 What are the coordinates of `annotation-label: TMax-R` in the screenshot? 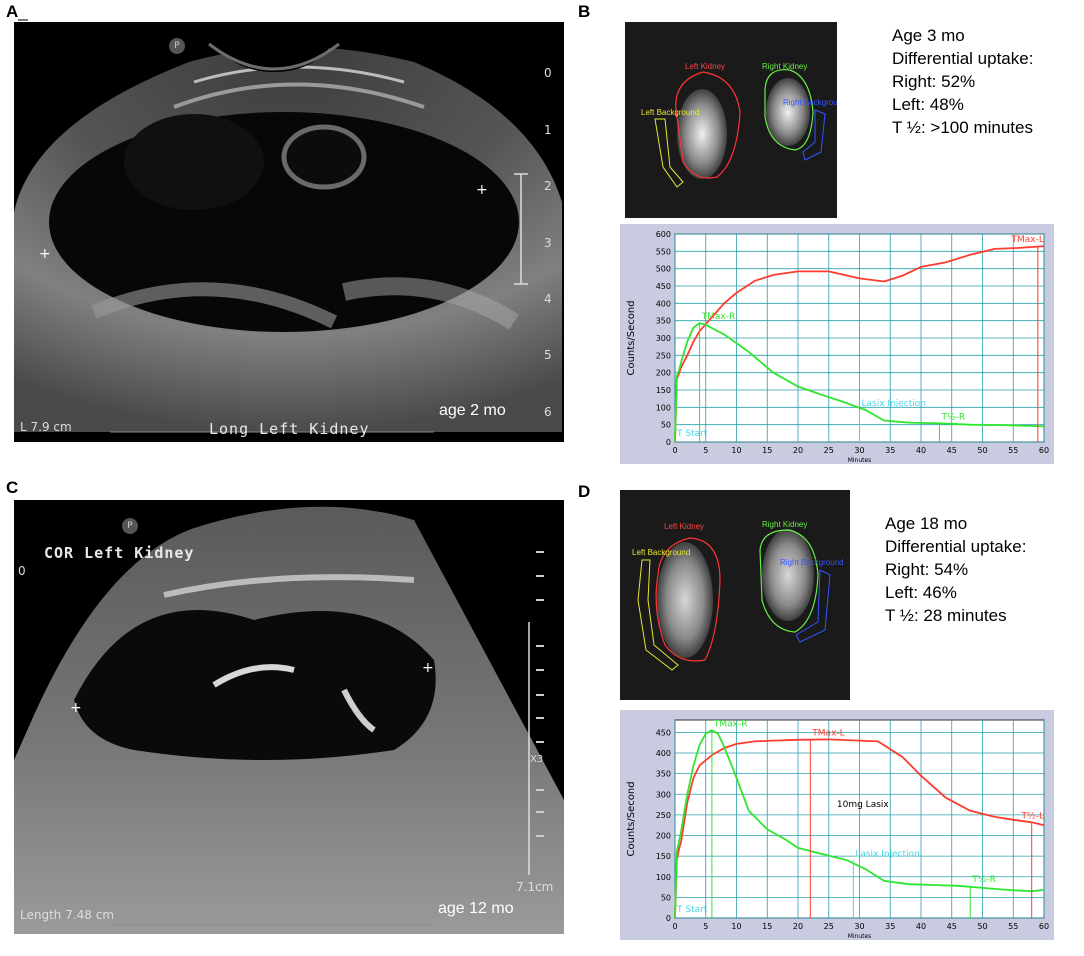 It's located at (718, 317).